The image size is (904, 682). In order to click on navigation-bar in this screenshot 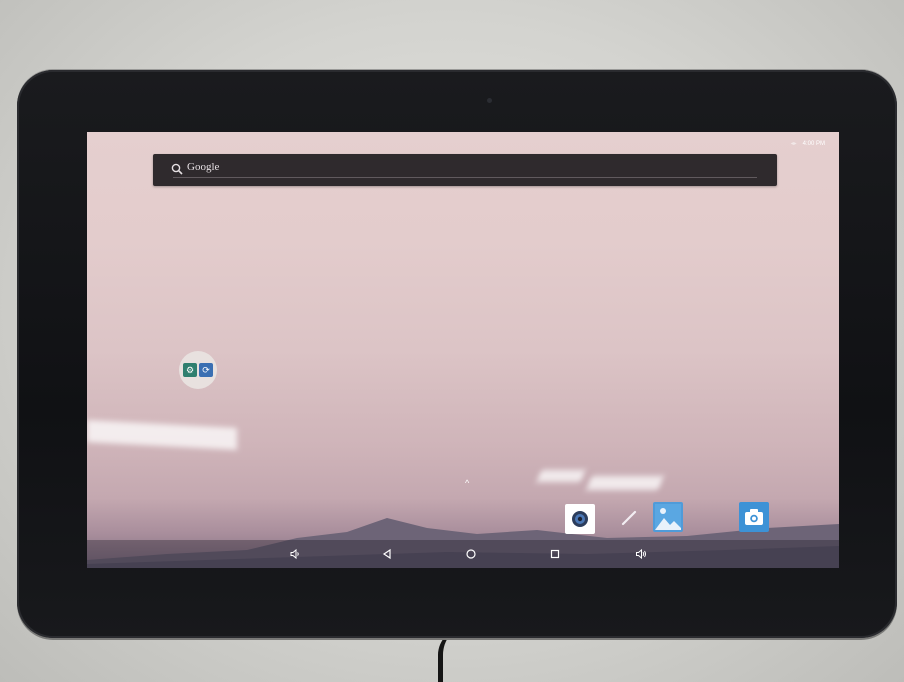, I will do `click(463, 554)`.